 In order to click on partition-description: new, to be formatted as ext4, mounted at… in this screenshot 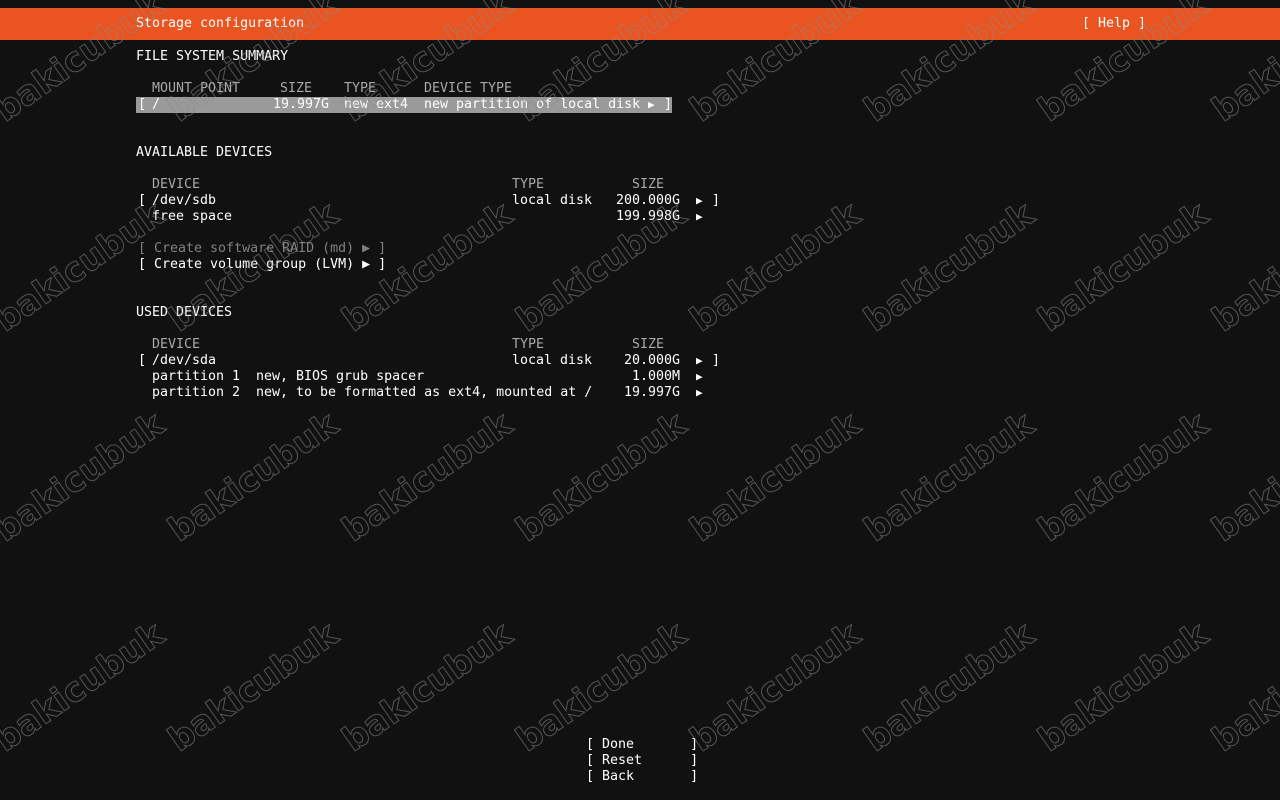, I will do `click(424, 392)`.